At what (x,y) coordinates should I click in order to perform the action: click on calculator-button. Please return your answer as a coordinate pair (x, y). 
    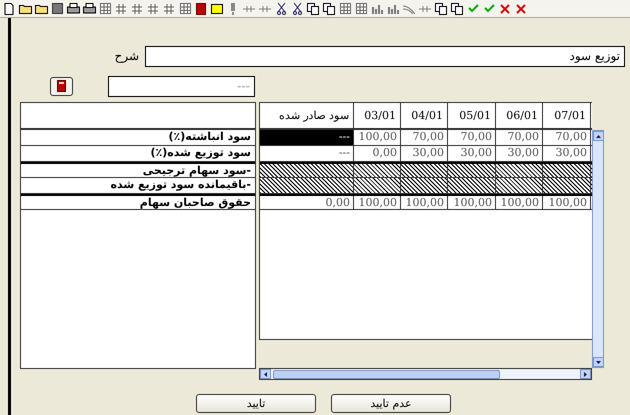
    Looking at the image, I should click on (61, 86).